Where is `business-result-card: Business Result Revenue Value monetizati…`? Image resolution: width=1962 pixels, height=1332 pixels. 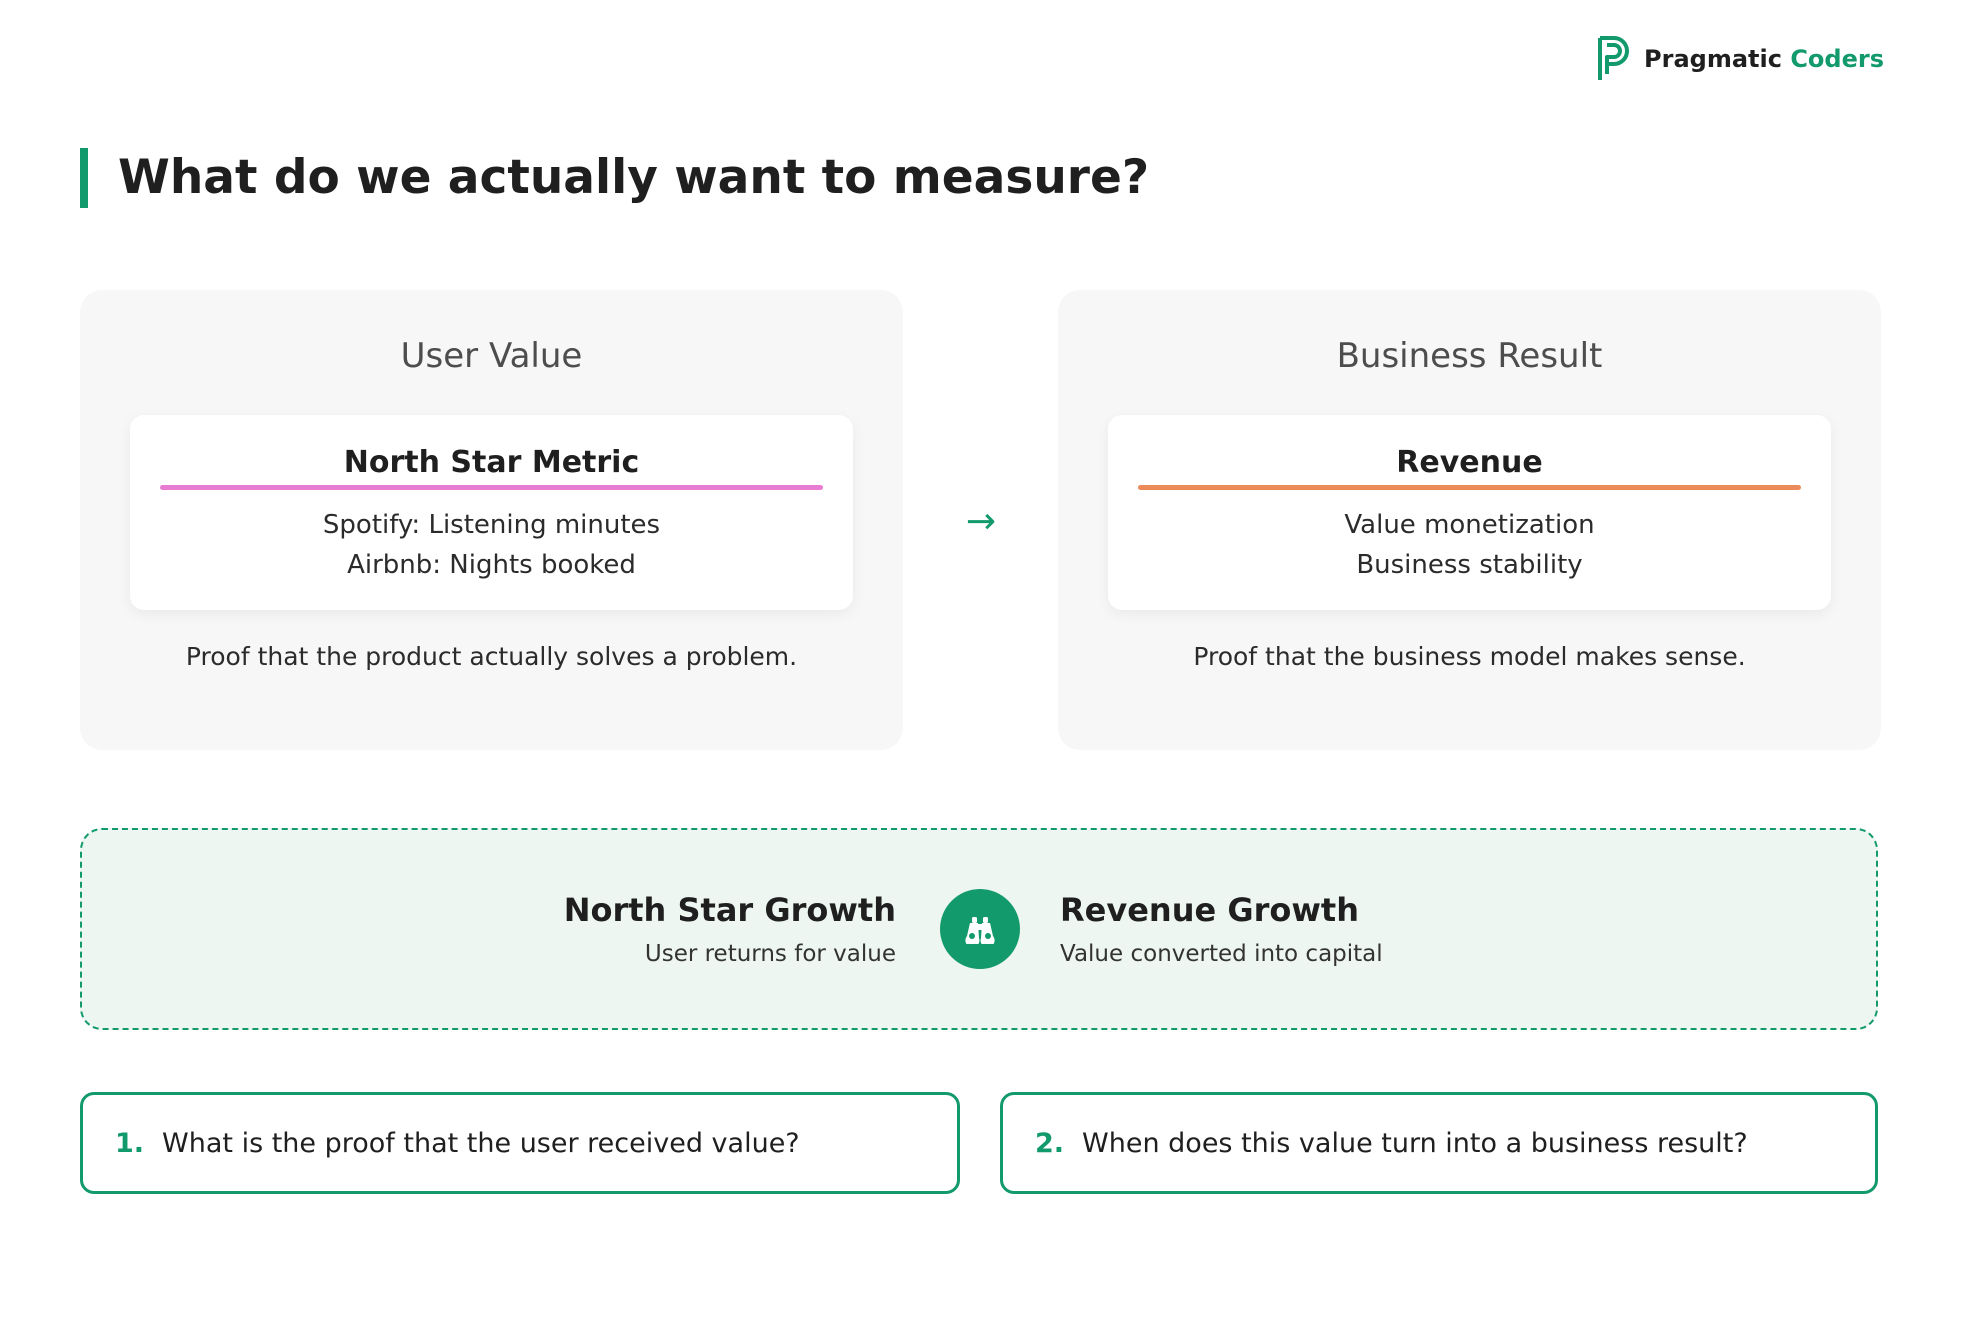 business-result-card: Business Result Revenue Value monetizati… is located at coordinates (1469, 520).